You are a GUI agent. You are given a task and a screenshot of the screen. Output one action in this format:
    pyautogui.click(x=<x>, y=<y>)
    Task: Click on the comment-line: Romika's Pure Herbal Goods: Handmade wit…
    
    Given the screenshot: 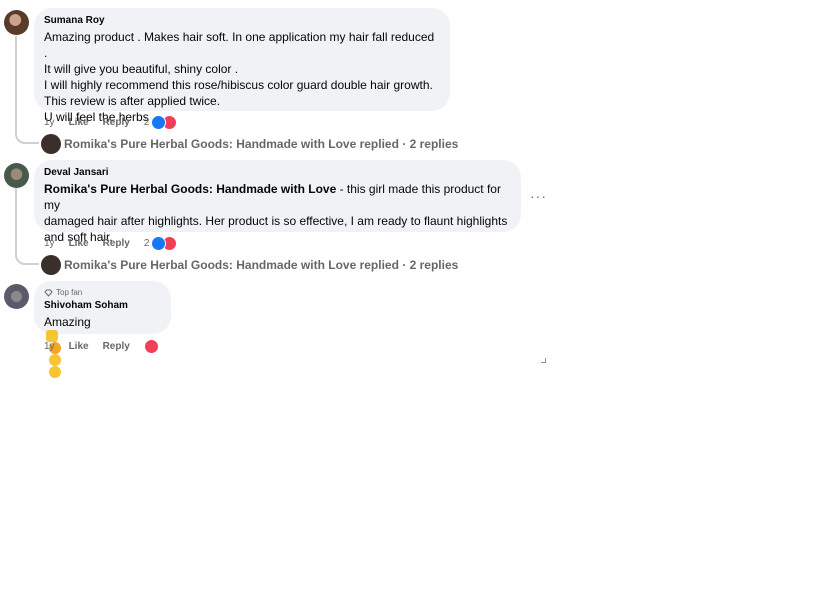 What is the action you would take?
    pyautogui.click(x=277, y=197)
    